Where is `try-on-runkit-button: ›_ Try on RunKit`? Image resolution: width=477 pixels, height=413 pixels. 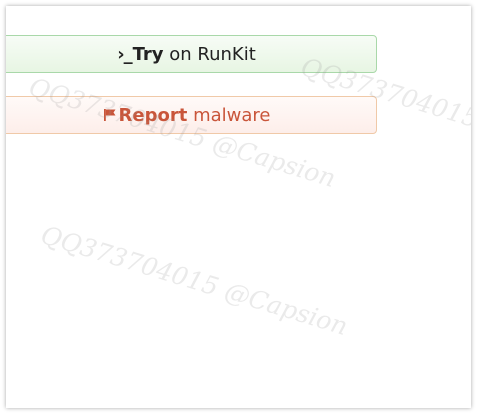 try-on-runkit-button: ›_ Try on RunKit is located at coordinates (191, 54).